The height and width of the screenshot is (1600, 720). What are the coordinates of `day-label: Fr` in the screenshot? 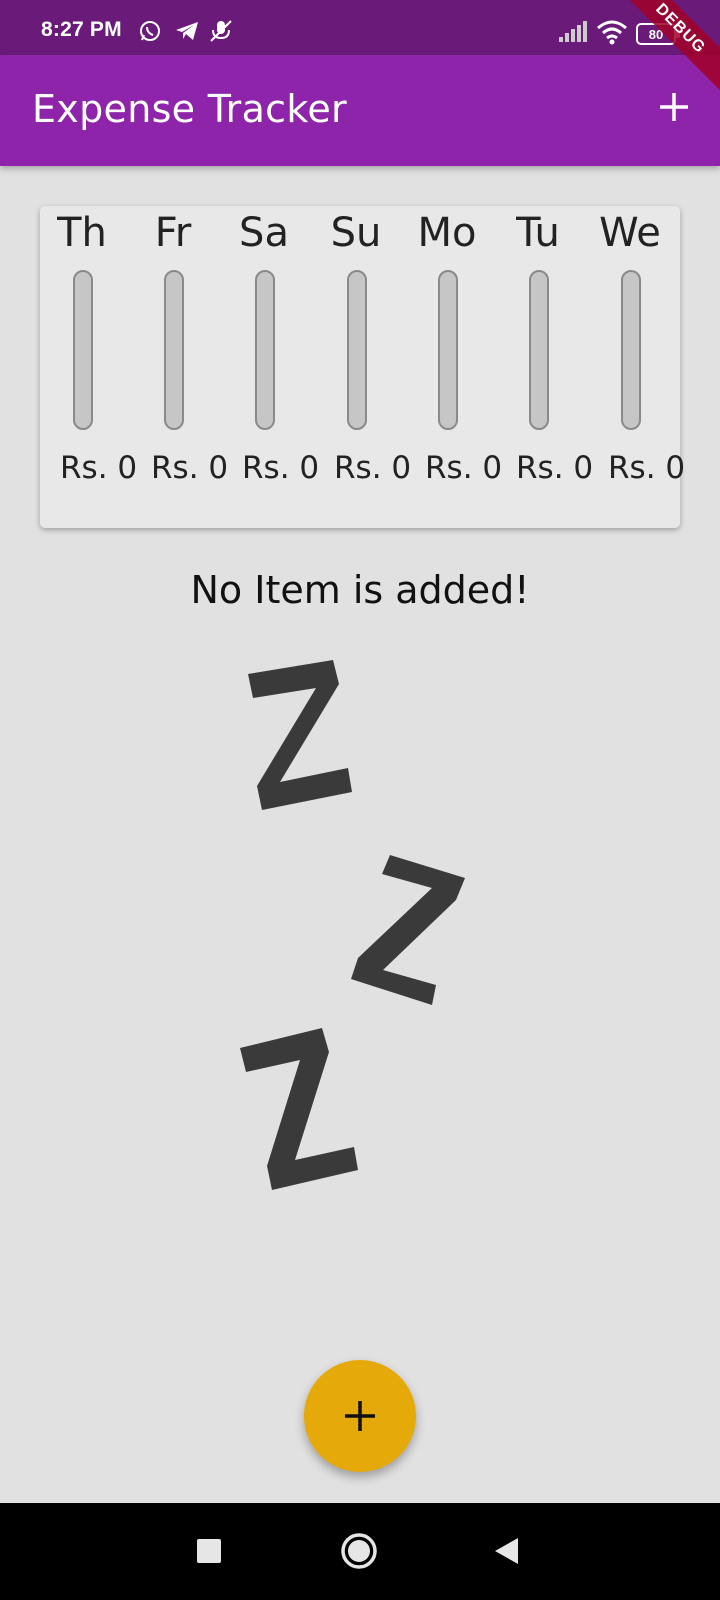 It's located at (173, 233).